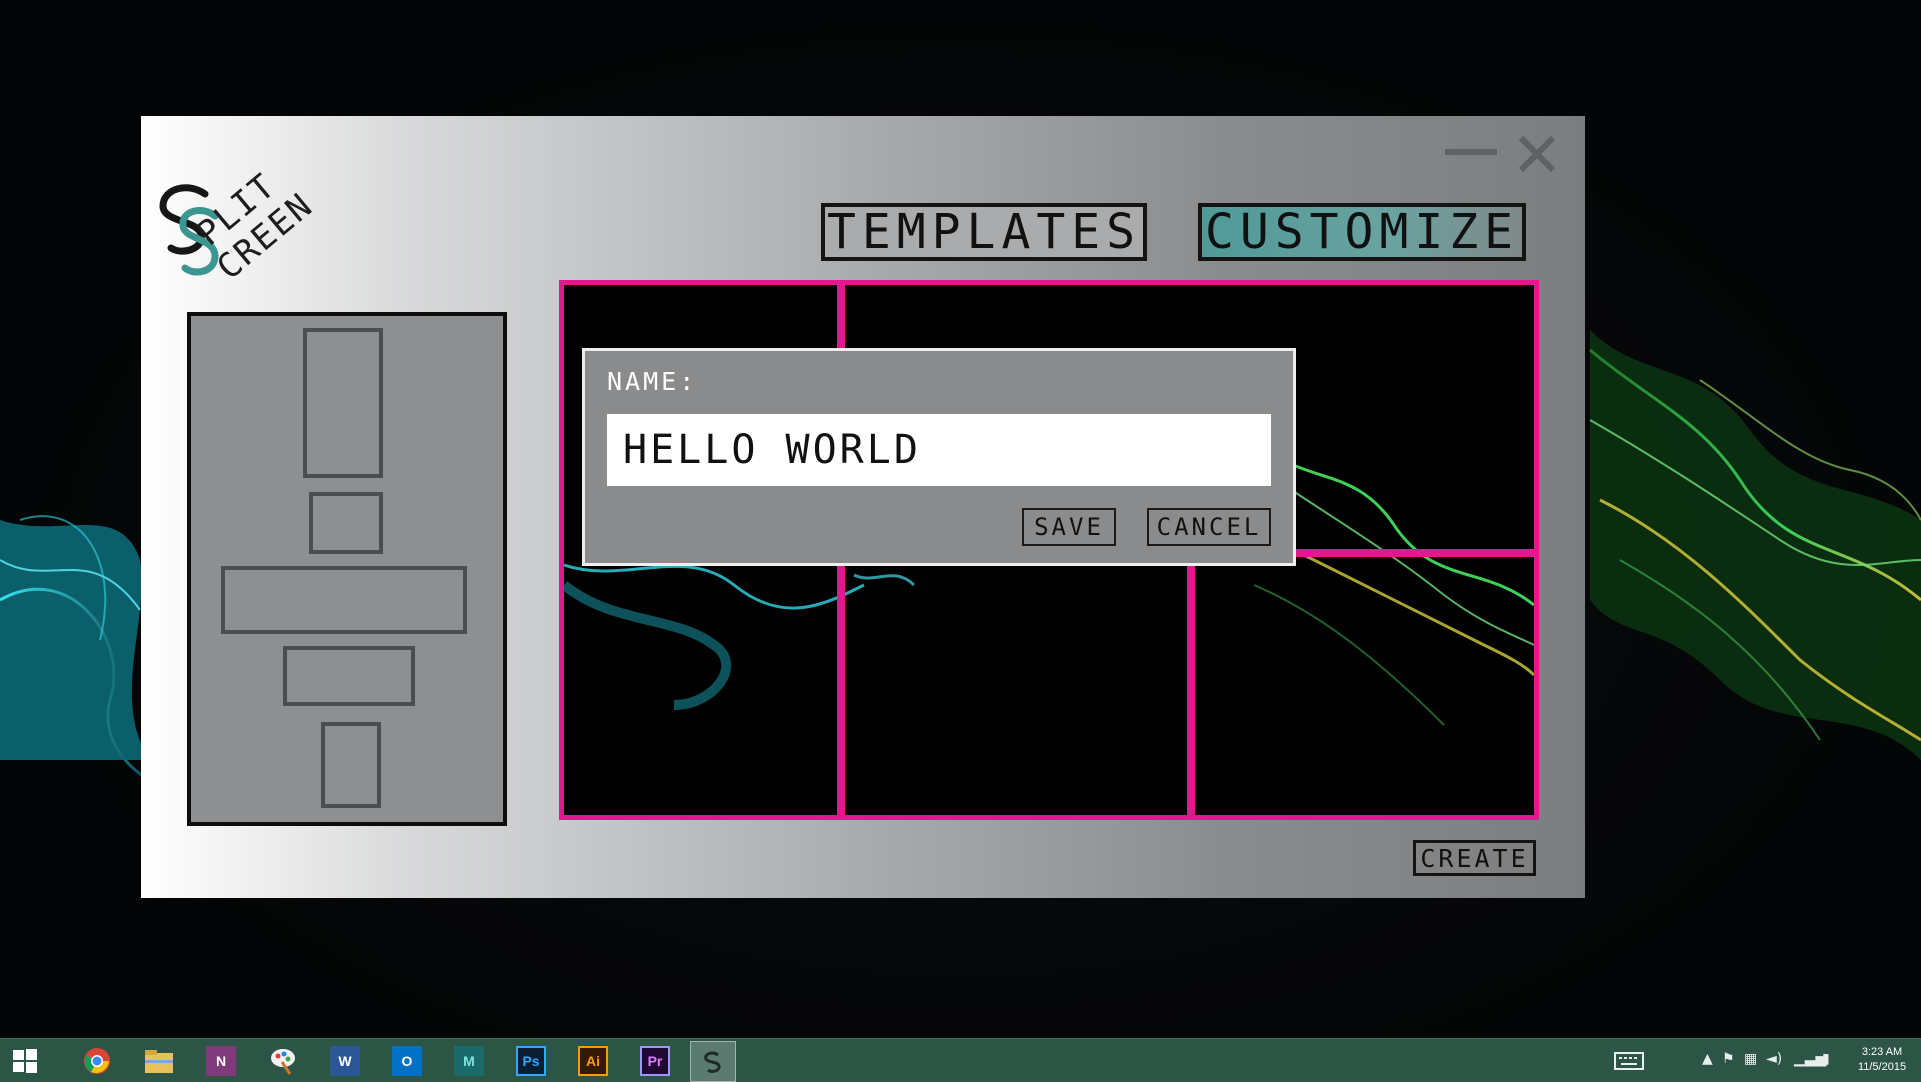 This screenshot has width=1921, height=1082. I want to click on taskbar-split-screen, so click(713, 1061).